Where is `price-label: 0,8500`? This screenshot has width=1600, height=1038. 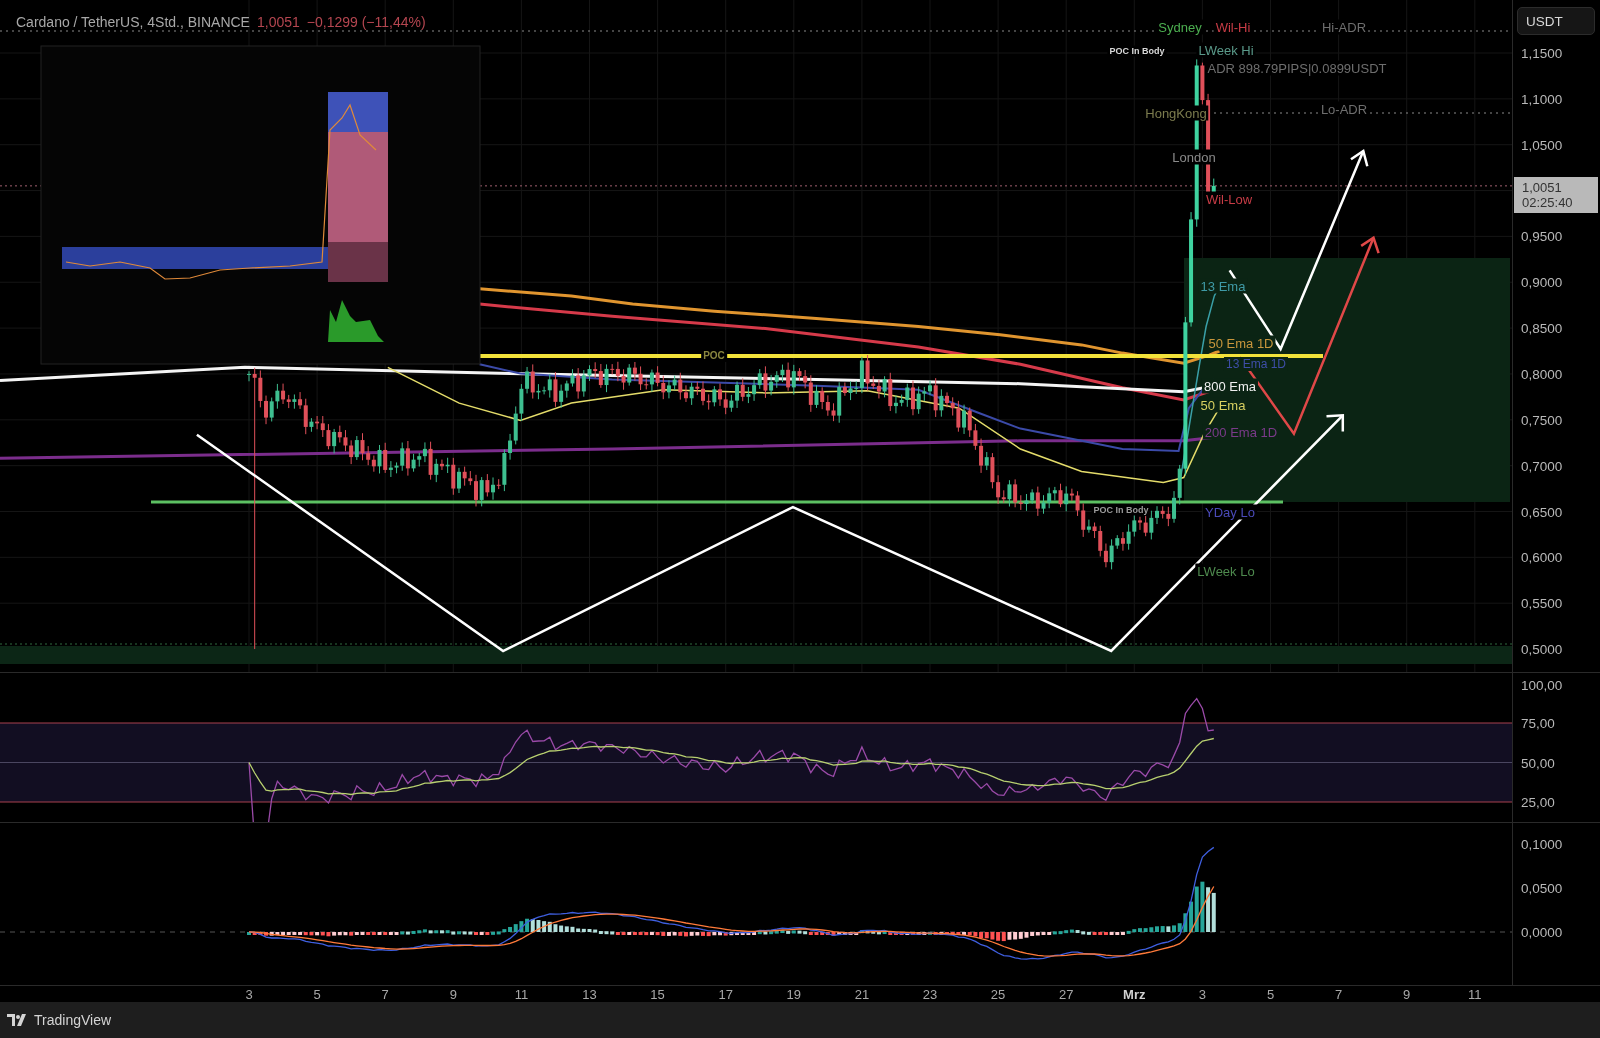 price-label: 0,8500 is located at coordinates (1542, 328).